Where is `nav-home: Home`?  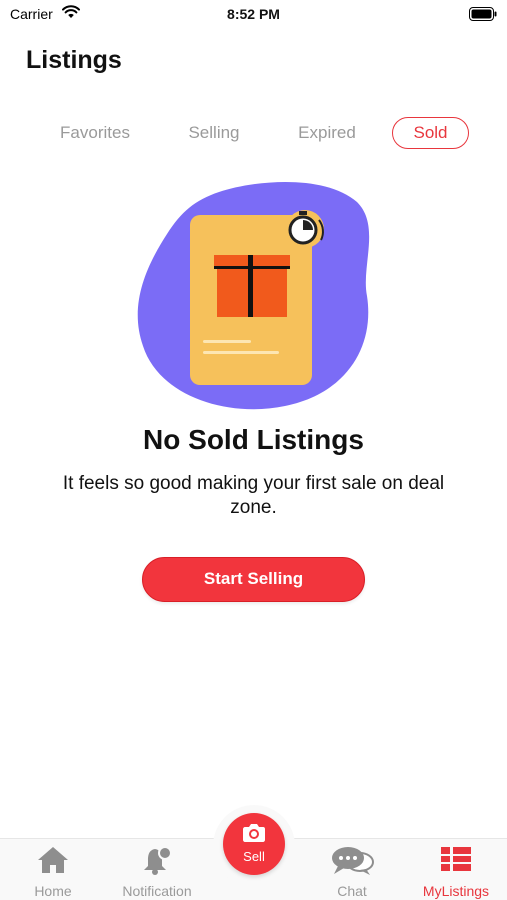
nav-home: Home is located at coordinates (53, 869).